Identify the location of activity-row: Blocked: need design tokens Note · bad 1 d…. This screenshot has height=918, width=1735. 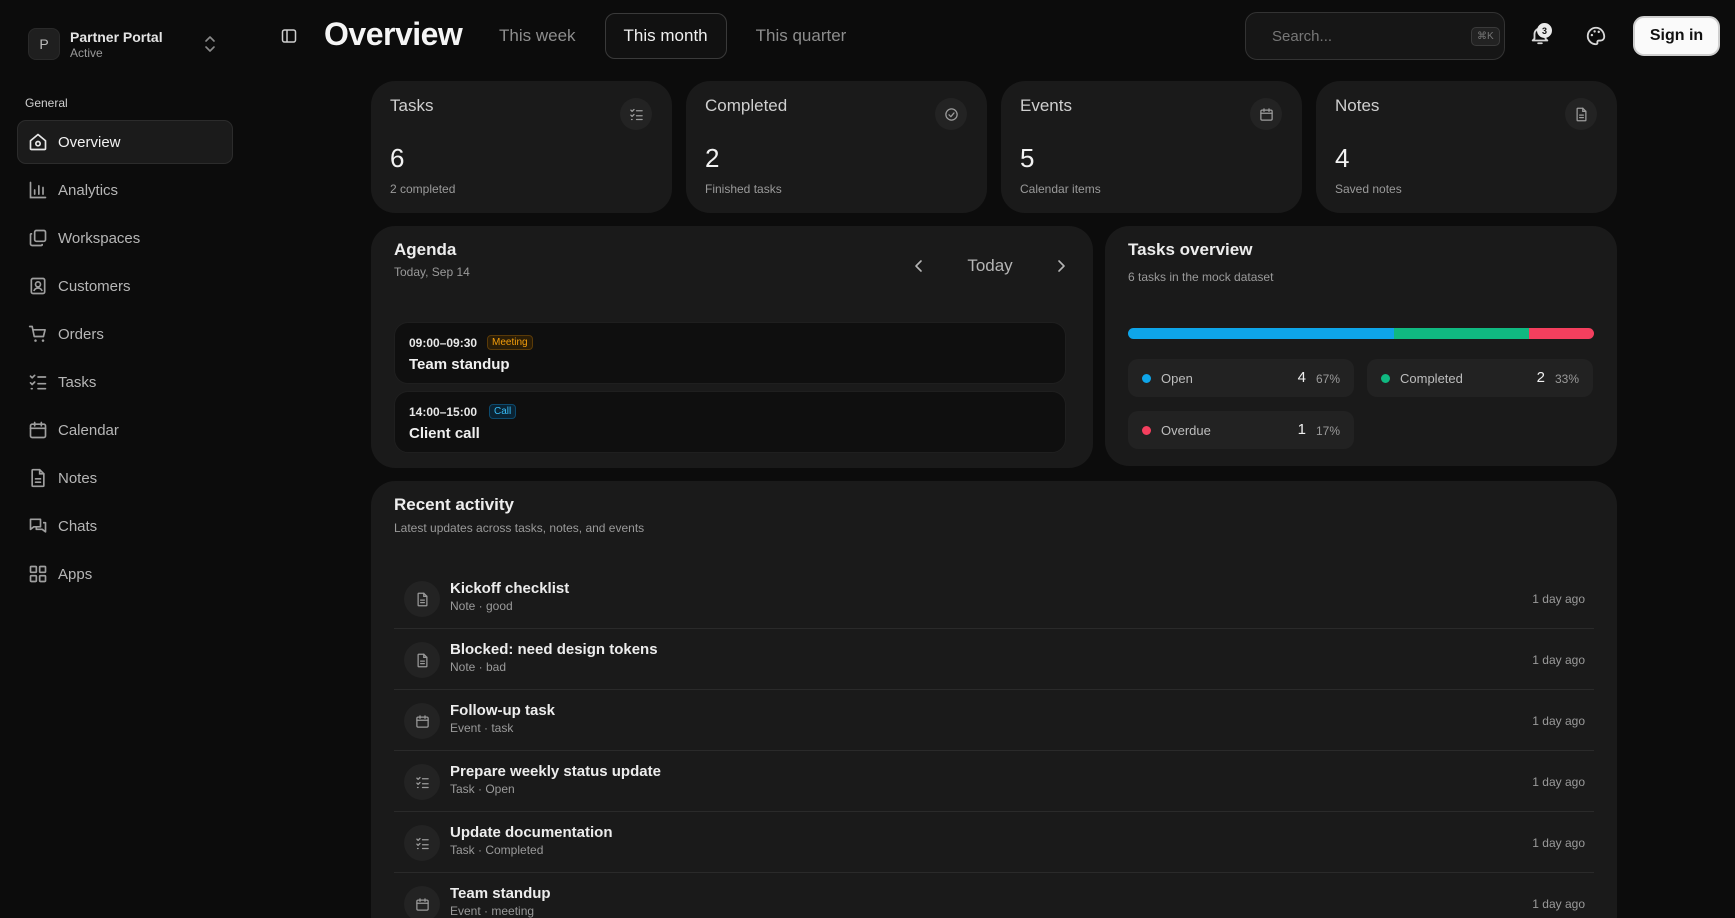
(994, 659).